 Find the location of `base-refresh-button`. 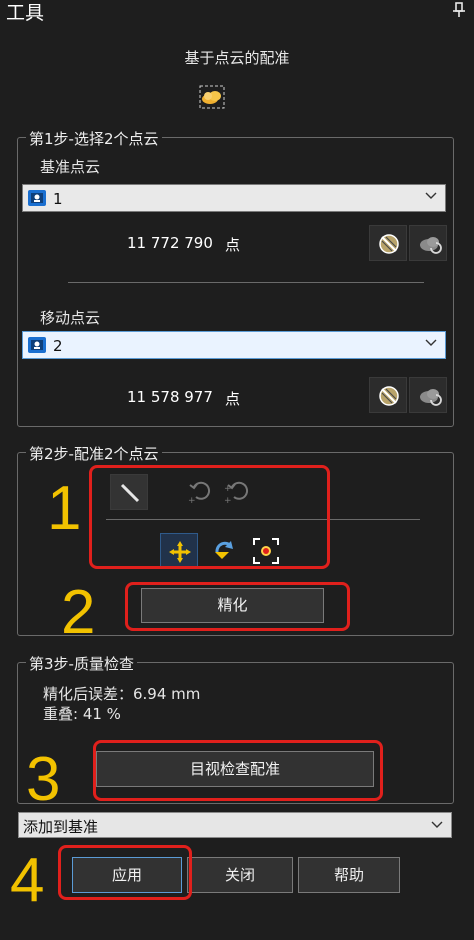

base-refresh-button is located at coordinates (428, 243).